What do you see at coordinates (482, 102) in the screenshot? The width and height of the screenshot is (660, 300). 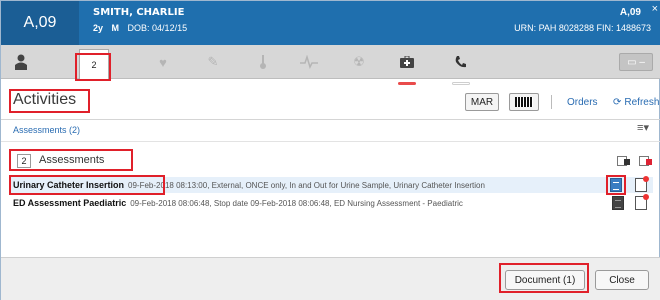 I see `mar-button: MAR` at bounding box center [482, 102].